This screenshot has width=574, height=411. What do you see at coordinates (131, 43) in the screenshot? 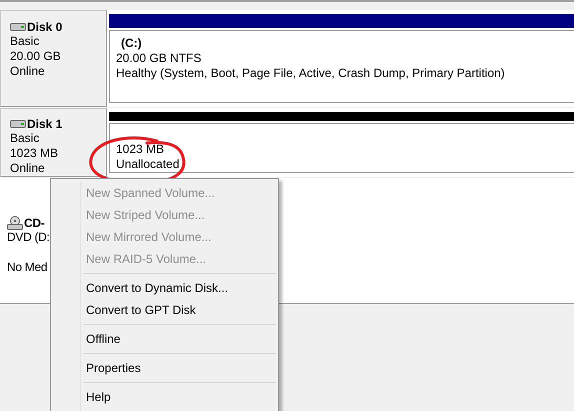
I see `volume-label: (C:)` at bounding box center [131, 43].